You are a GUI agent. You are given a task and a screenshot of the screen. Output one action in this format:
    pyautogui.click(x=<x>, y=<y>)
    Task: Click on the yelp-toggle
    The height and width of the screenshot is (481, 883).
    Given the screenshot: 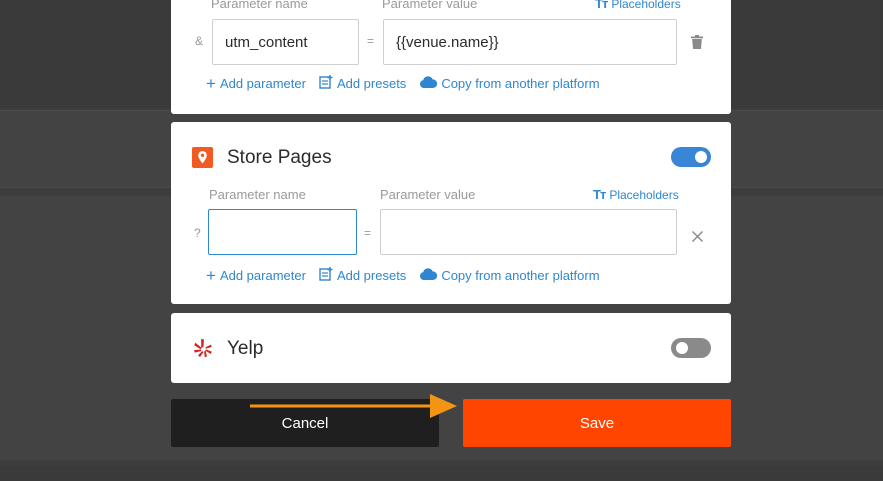 What is the action you would take?
    pyautogui.click(x=691, y=348)
    